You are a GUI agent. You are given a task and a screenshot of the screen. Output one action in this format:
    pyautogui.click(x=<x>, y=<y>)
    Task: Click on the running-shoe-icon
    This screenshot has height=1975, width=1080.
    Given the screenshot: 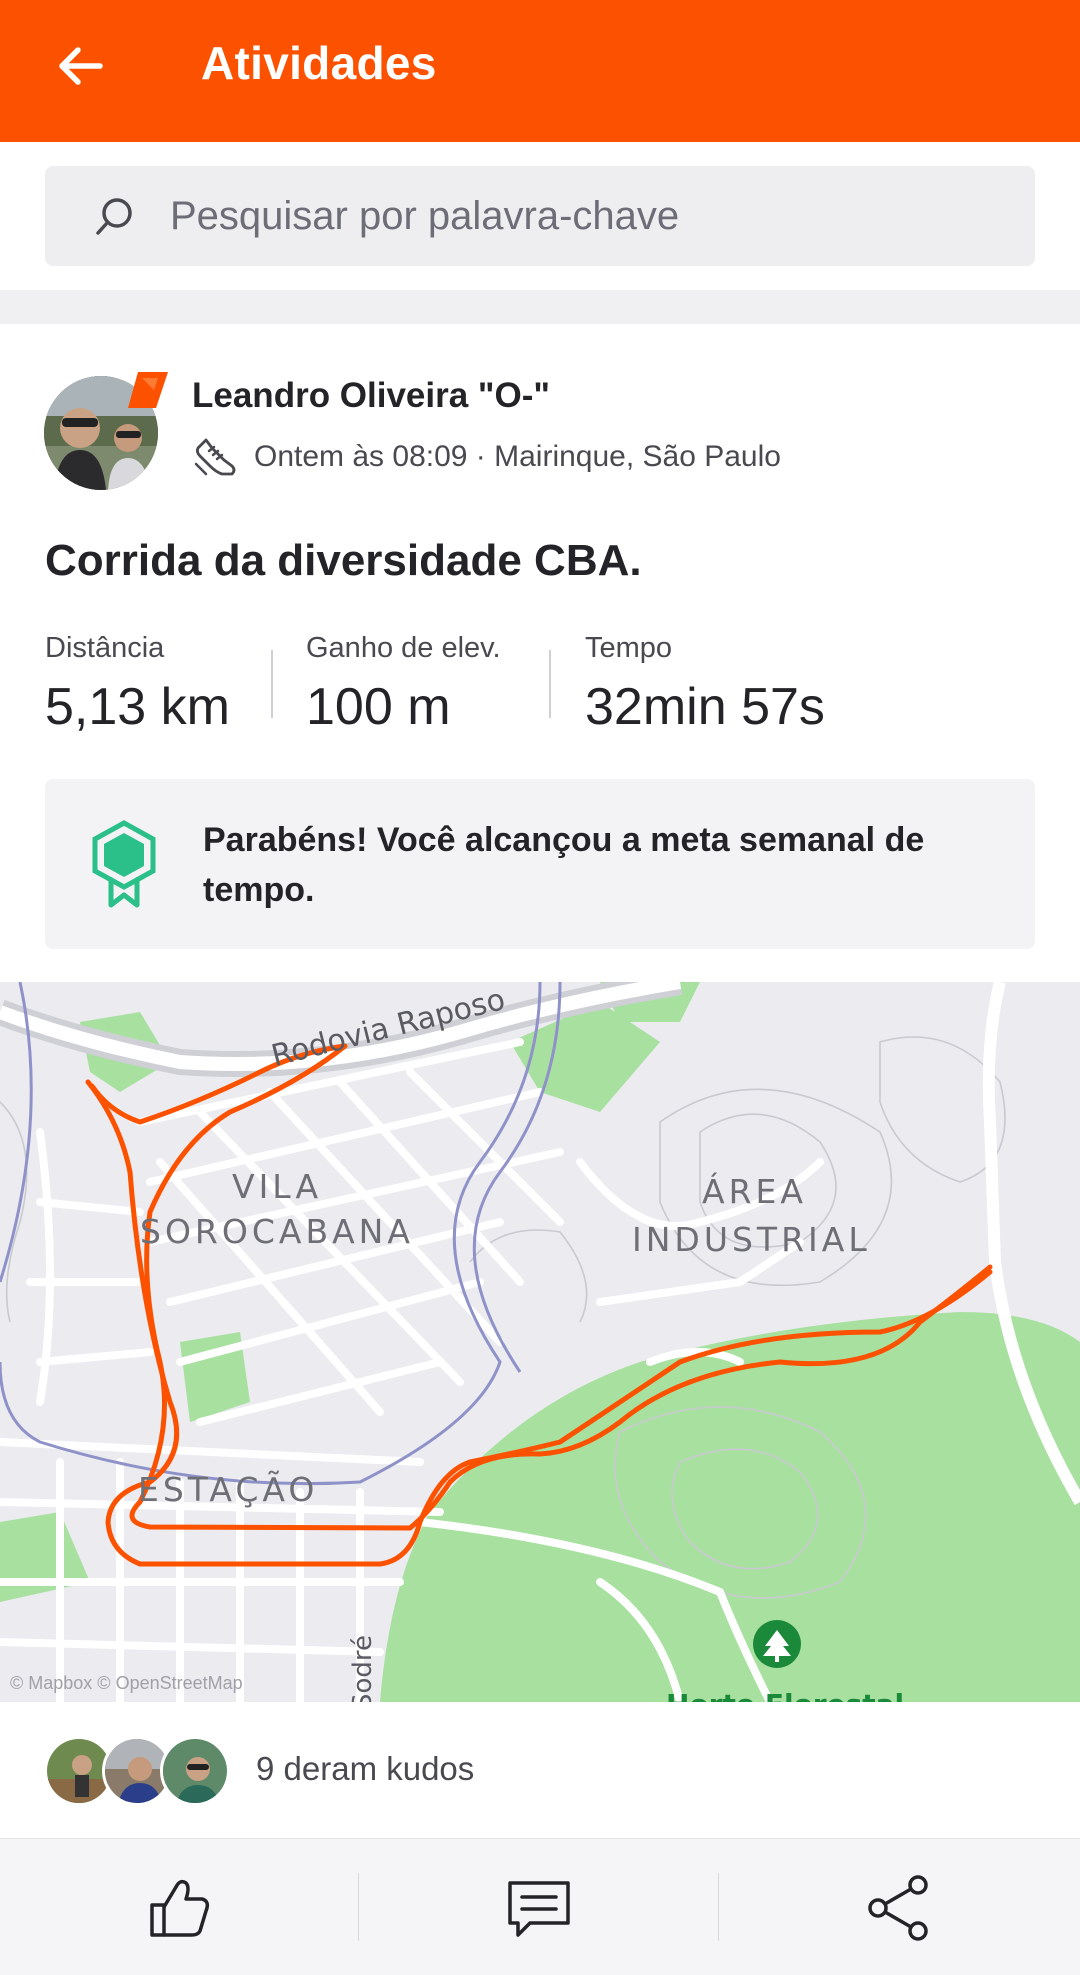 What is the action you would take?
    pyautogui.click(x=215, y=457)
    